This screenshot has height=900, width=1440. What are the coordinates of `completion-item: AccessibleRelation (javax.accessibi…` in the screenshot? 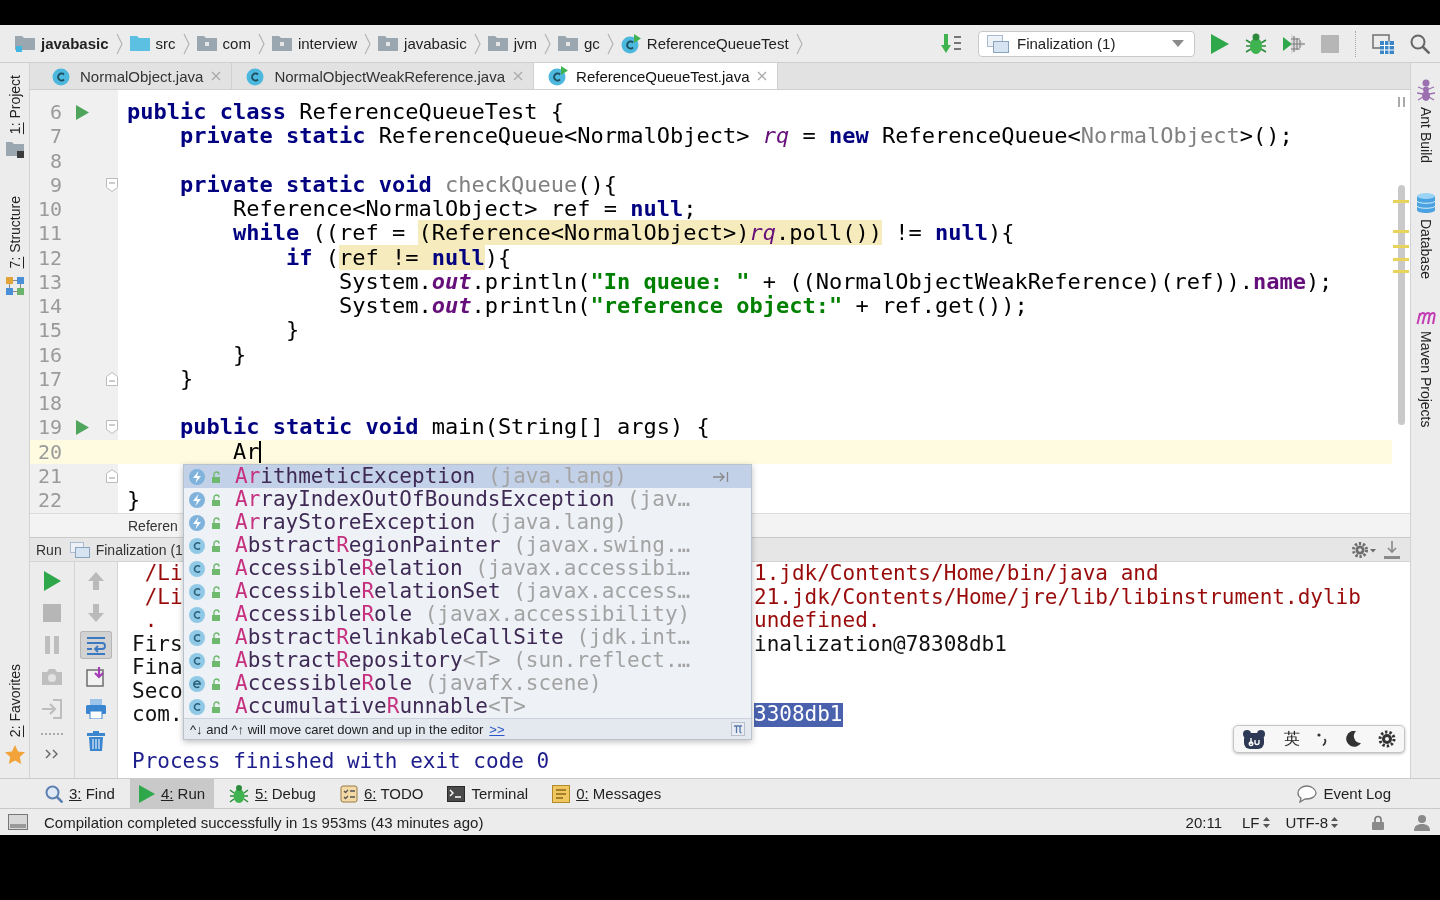 It's located at (467, 568).